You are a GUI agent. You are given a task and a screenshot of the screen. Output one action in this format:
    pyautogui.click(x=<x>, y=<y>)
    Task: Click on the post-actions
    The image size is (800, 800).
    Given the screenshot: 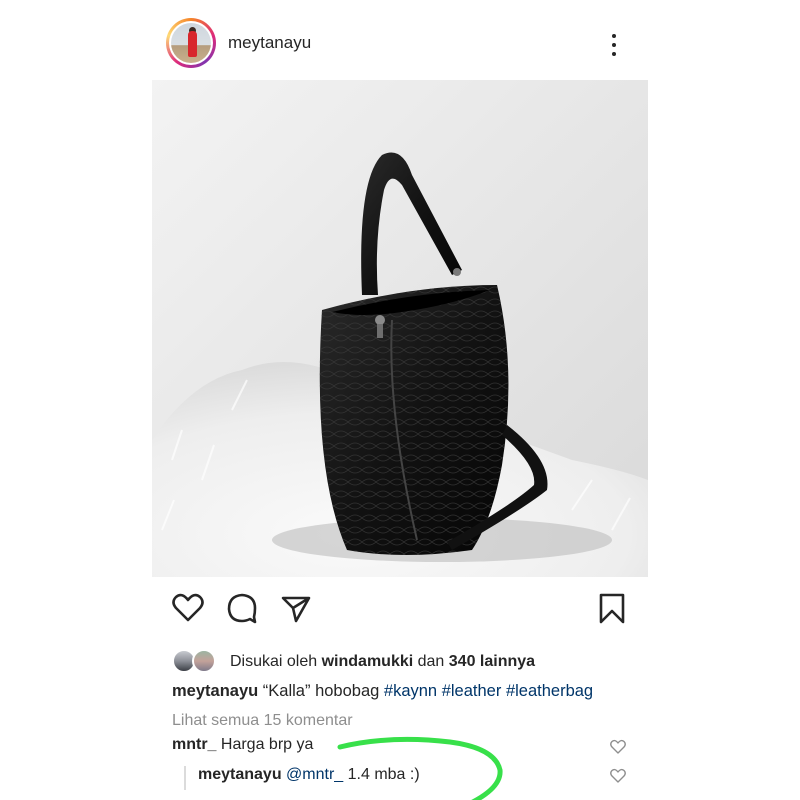 What is the action you would take?
    pyautogui.click(x=400, y=610)
    